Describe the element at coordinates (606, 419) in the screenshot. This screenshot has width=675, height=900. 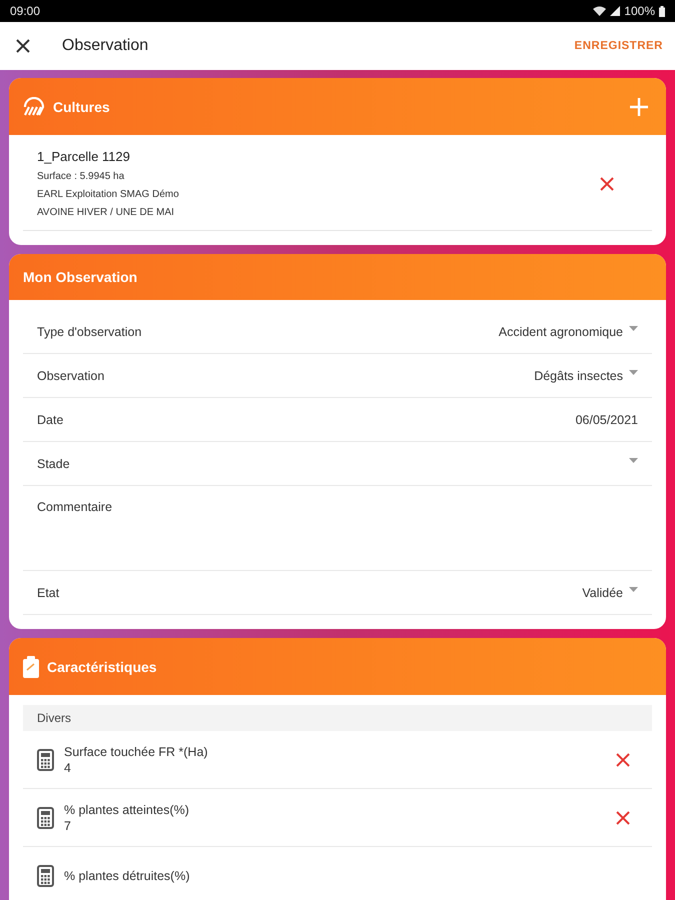
I see `date-field: 06/05/2021` at that location.